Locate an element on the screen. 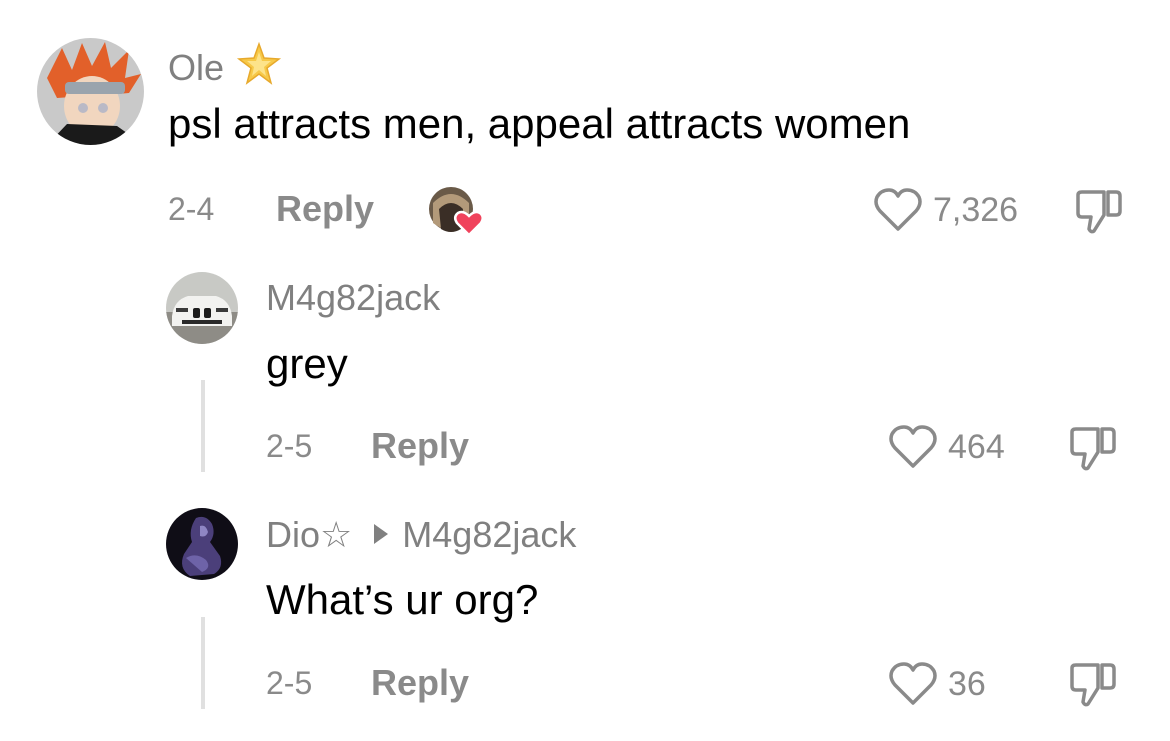 This screenshot has width=1170, height=741. like-button: 464 is located at coordinates (946, 447).